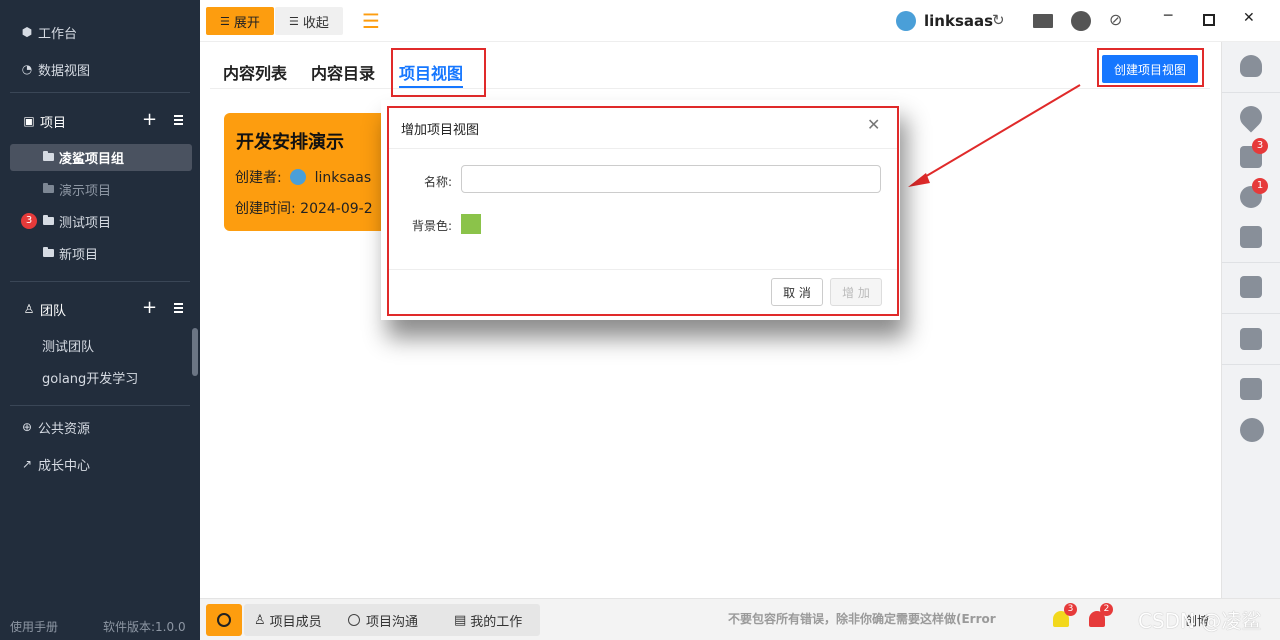 This screenshot has height=640, width=1280. I want to click on expand-icon: ☰, so click(225, 21).